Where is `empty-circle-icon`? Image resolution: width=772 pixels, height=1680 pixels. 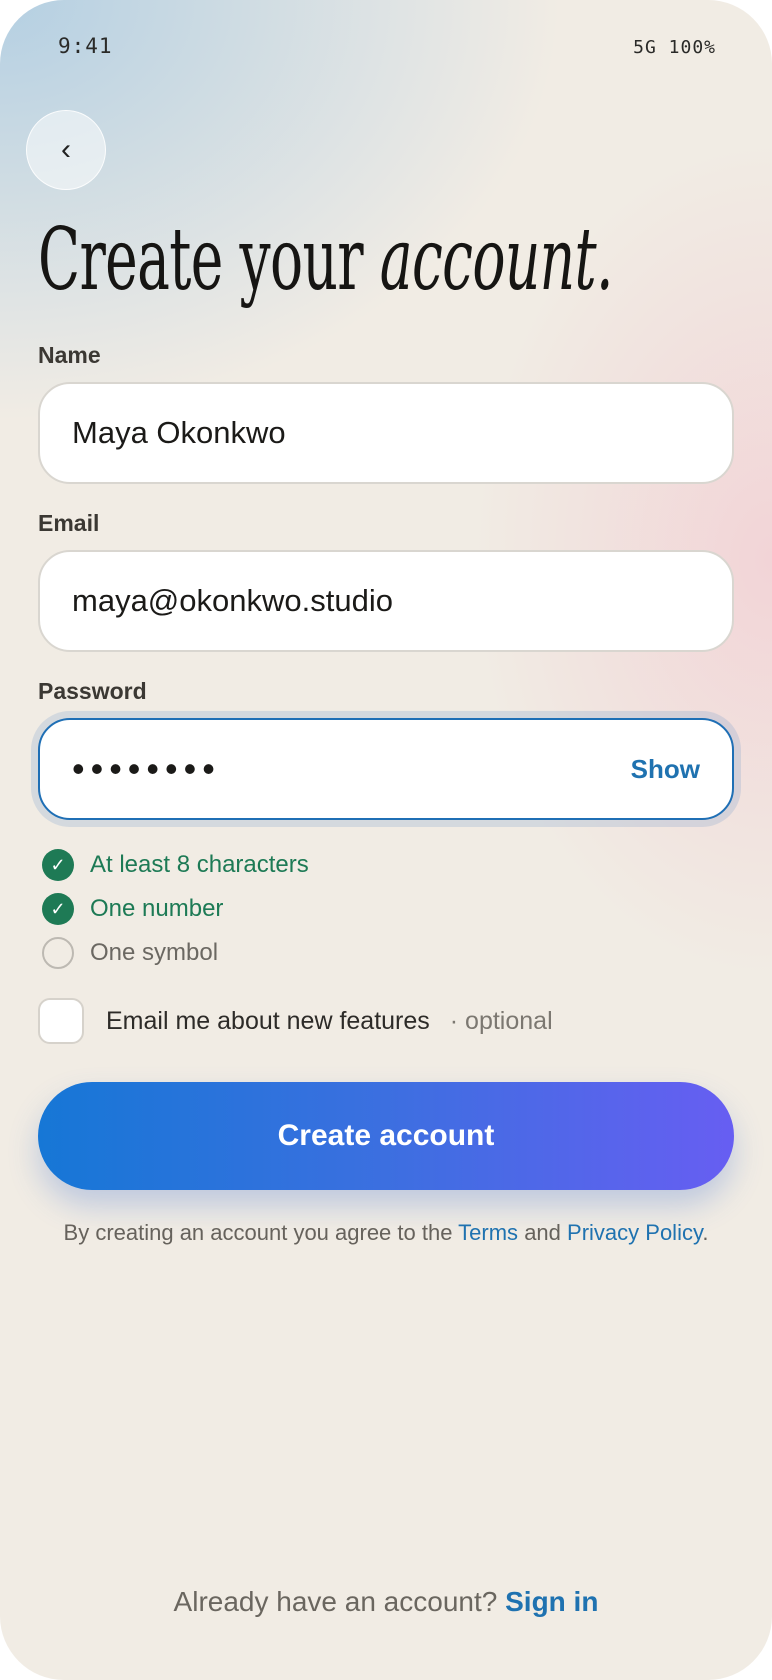
empty-circle-icon is located at coordinates (58, 953).